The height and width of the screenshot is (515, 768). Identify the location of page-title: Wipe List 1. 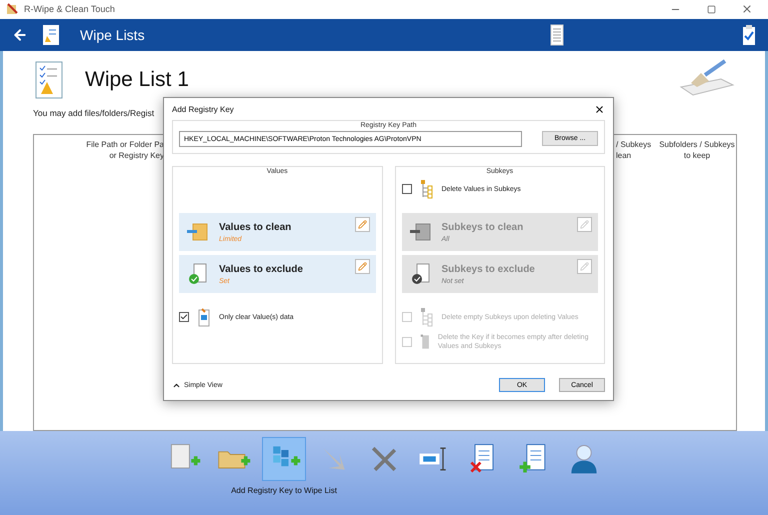
(137, 80).